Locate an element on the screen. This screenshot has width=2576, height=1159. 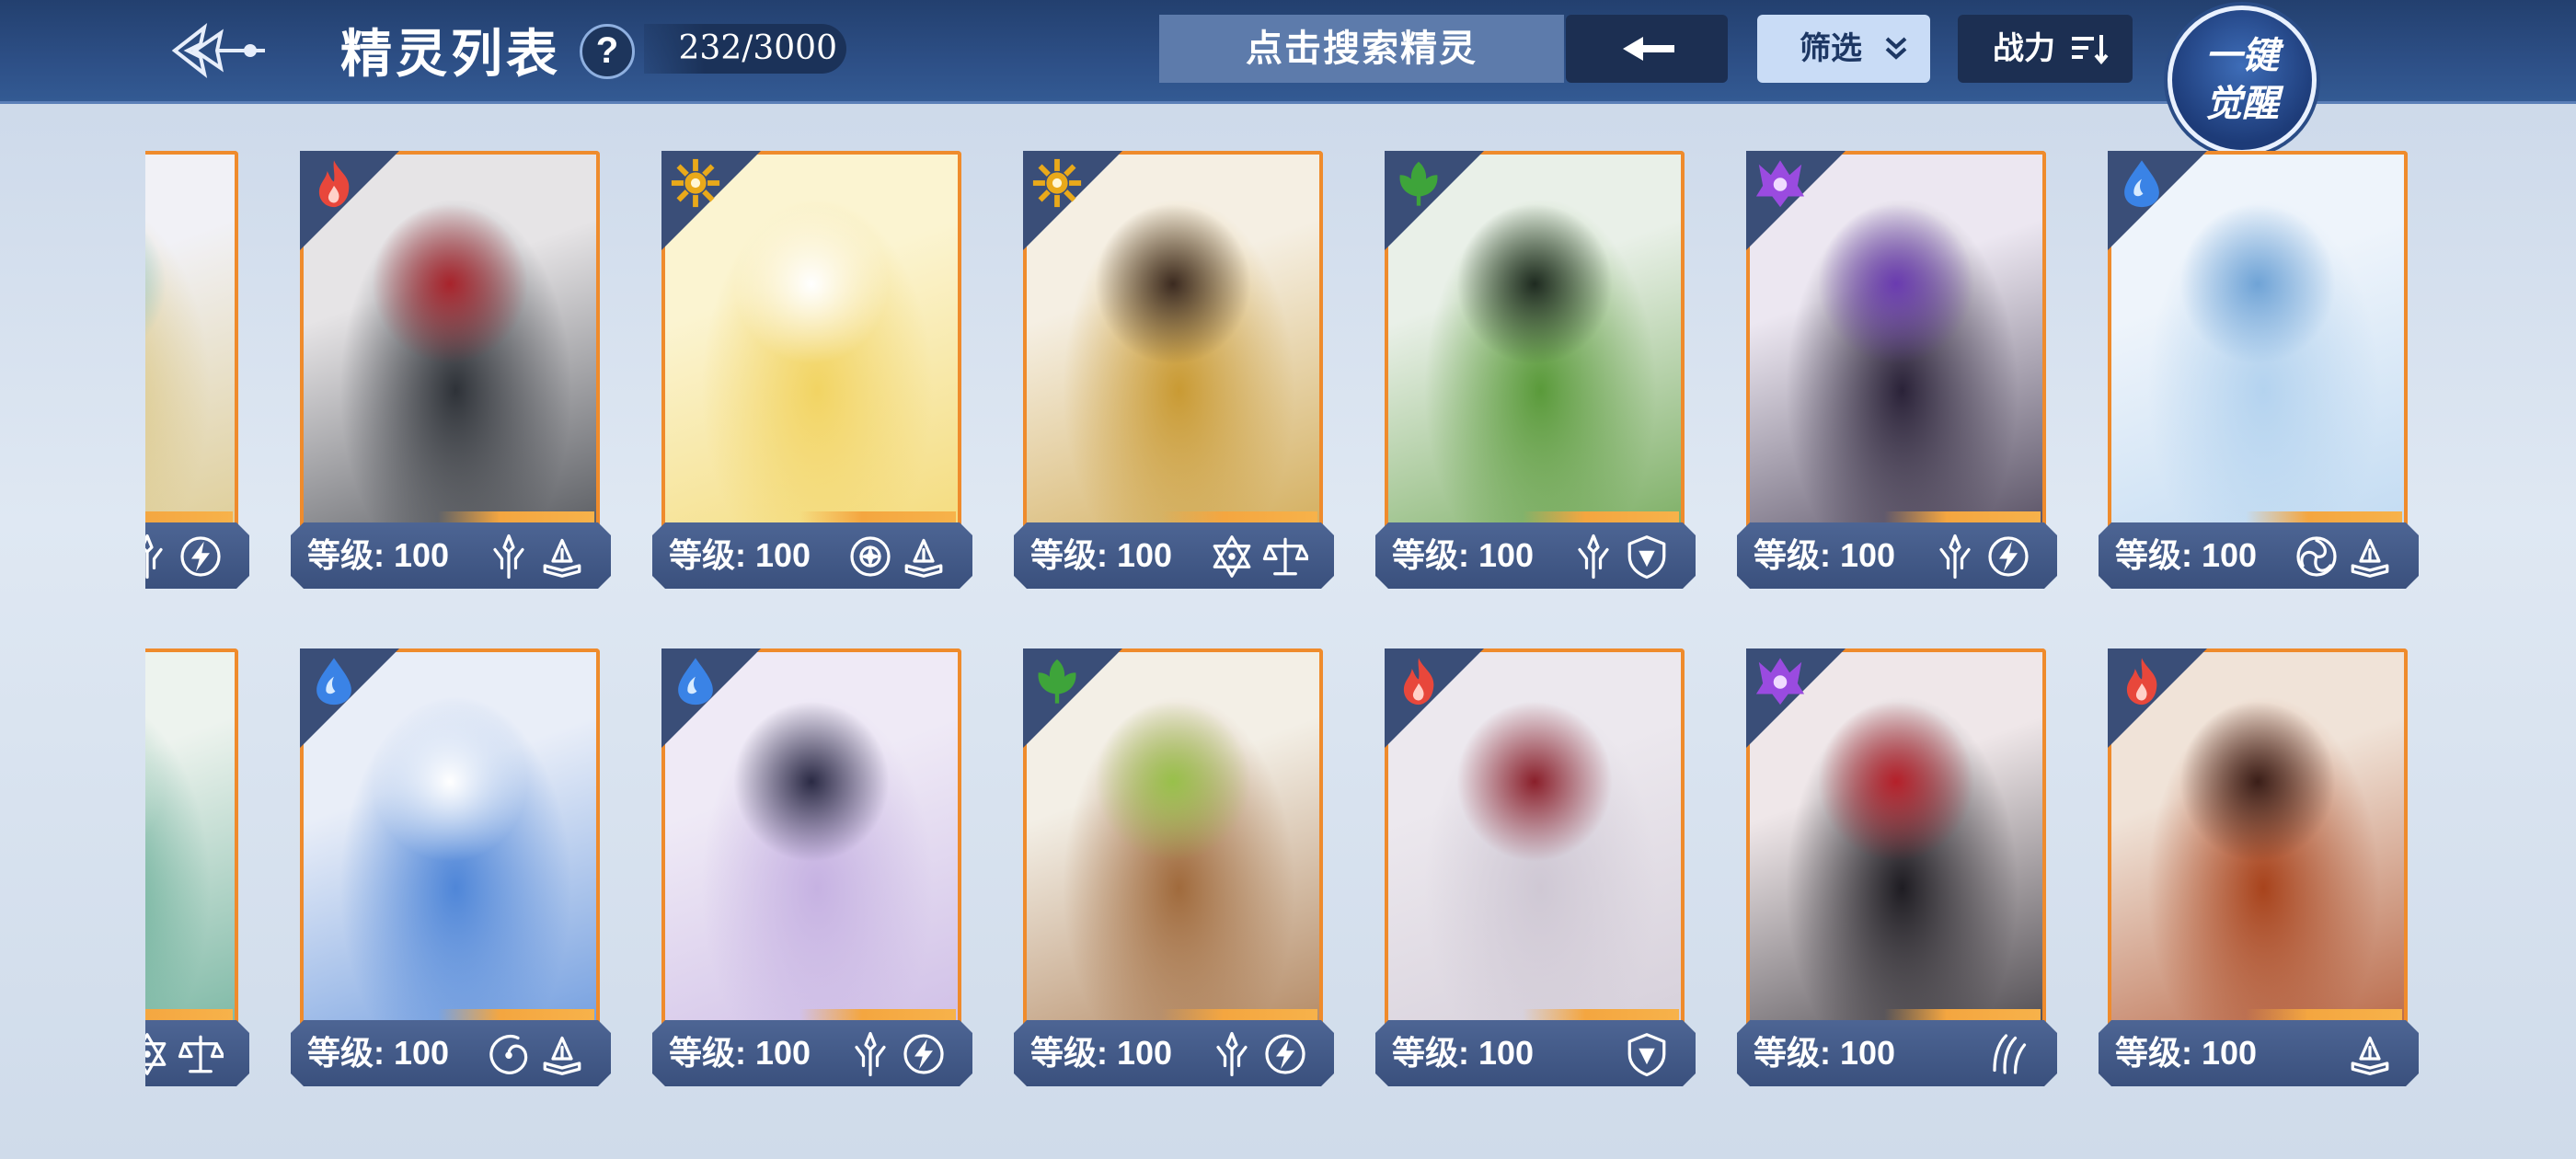
target-icon is located at coordinates (870, 557).